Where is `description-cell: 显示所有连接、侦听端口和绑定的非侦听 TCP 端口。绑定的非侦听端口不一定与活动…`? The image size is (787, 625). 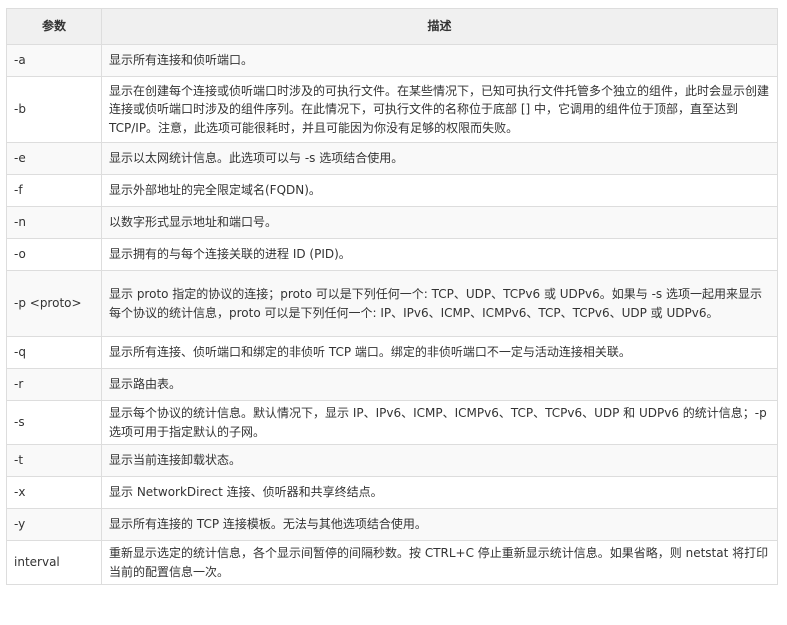
description-cell: 显示所有连接、侦听端口和绑定的非侦听 TCP 端口。绑定的非侦听端口不一定与活动… is located at coordinates (439, 352).